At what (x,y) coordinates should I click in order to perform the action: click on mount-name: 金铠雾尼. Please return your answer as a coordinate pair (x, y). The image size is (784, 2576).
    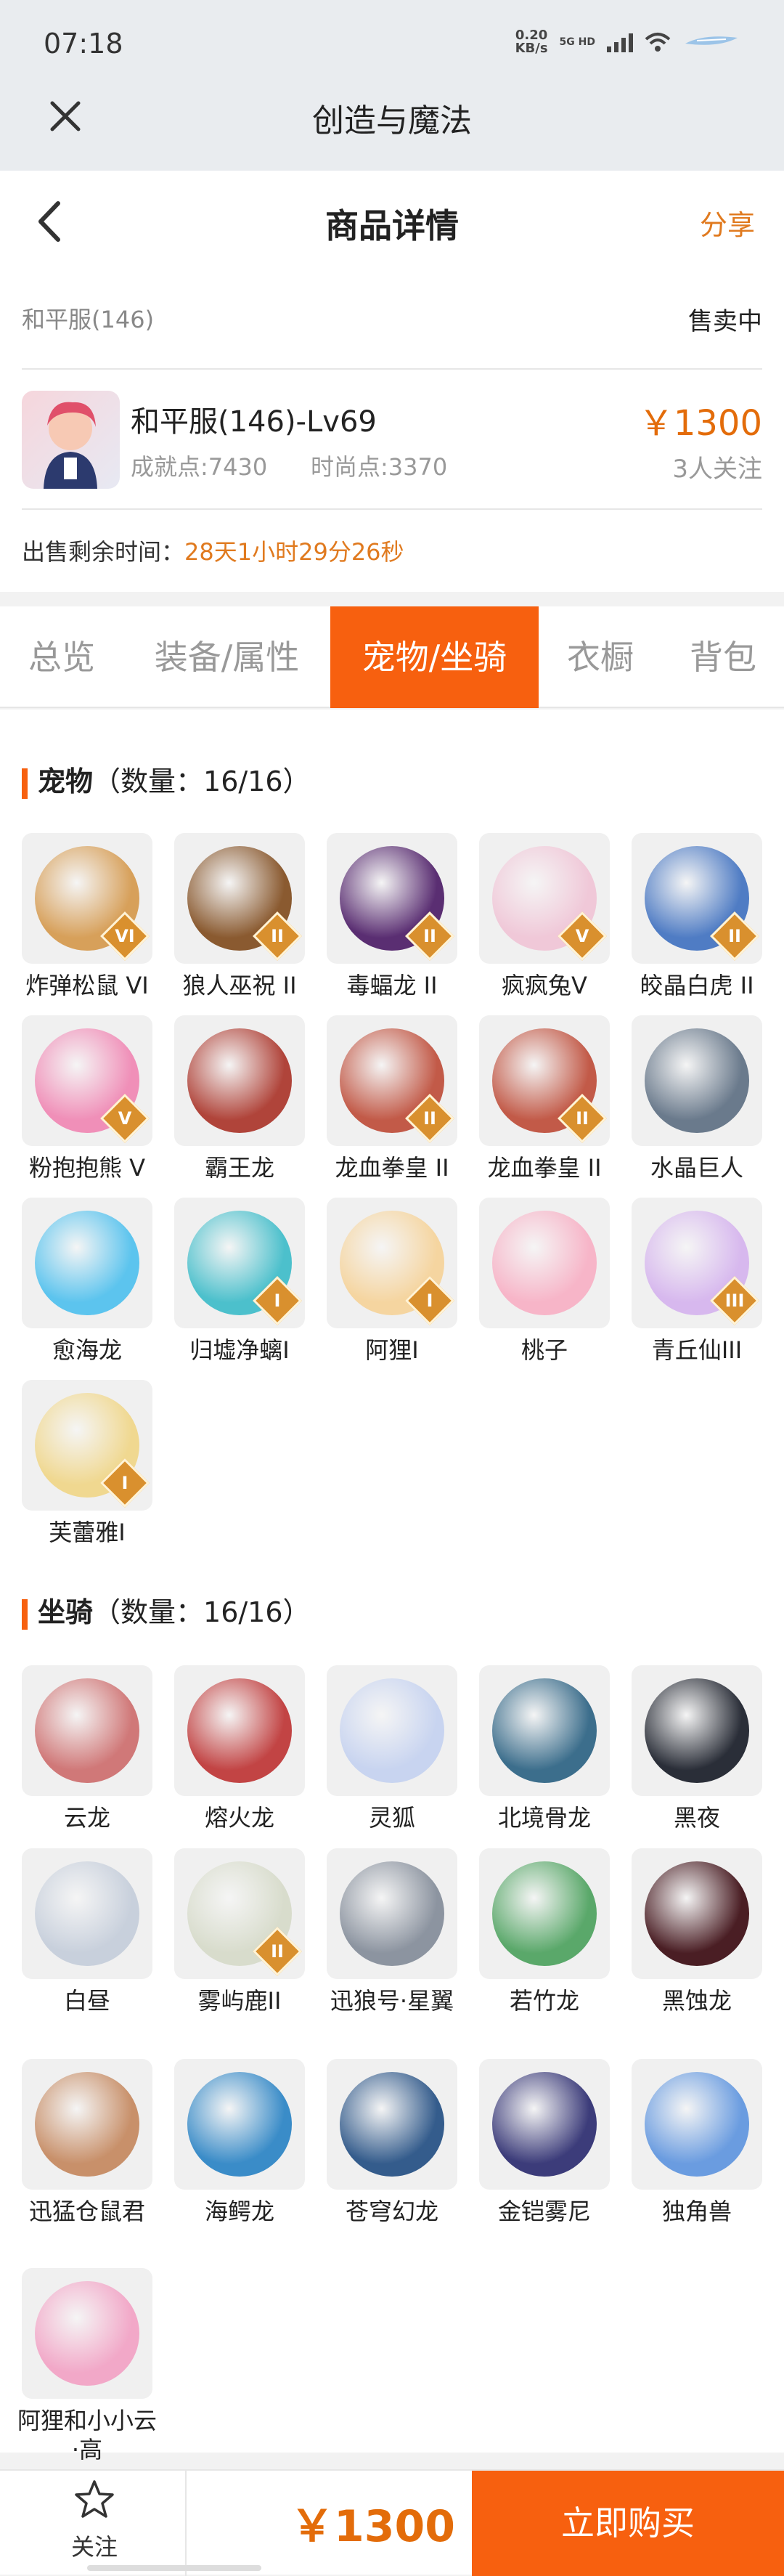
    Looking at the image, I should click on (544, 2211).